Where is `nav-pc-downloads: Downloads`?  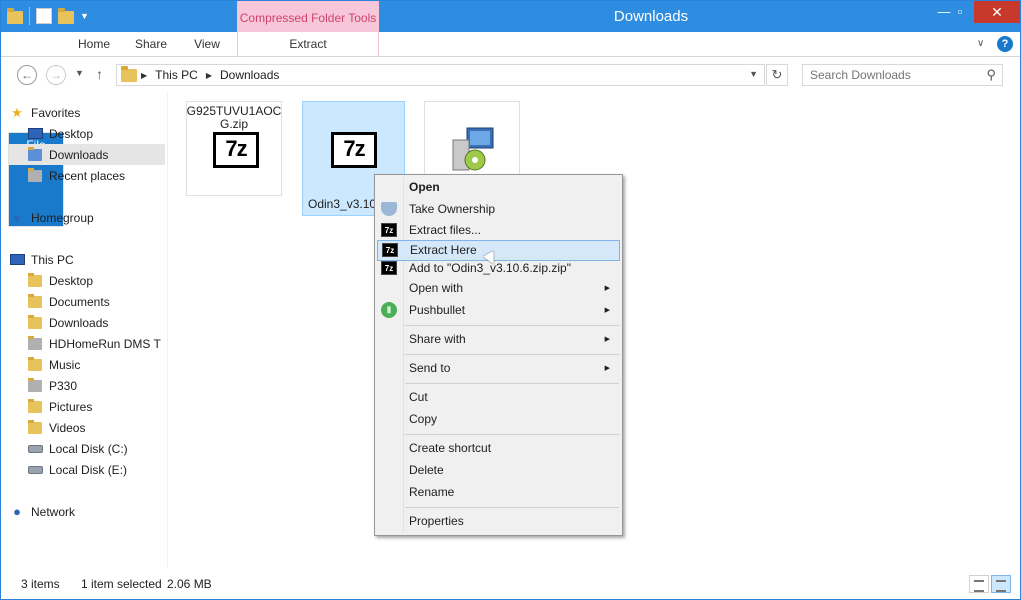
nav-pc-downloads: Downloads is located at coordinates (87, 322).